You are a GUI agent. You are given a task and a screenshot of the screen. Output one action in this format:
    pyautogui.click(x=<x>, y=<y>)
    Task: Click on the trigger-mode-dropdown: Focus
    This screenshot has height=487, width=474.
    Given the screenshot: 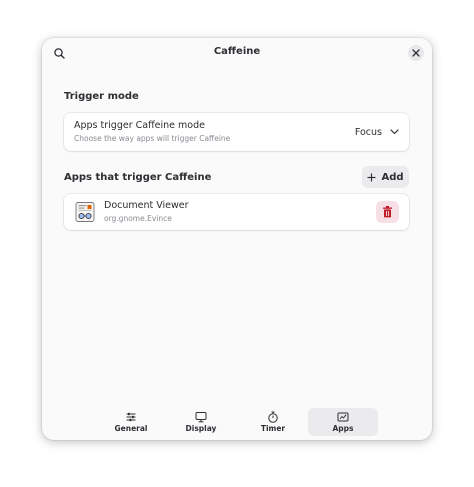 What is the action you would take?
    pyautogui.click(x=377, y=132)
    